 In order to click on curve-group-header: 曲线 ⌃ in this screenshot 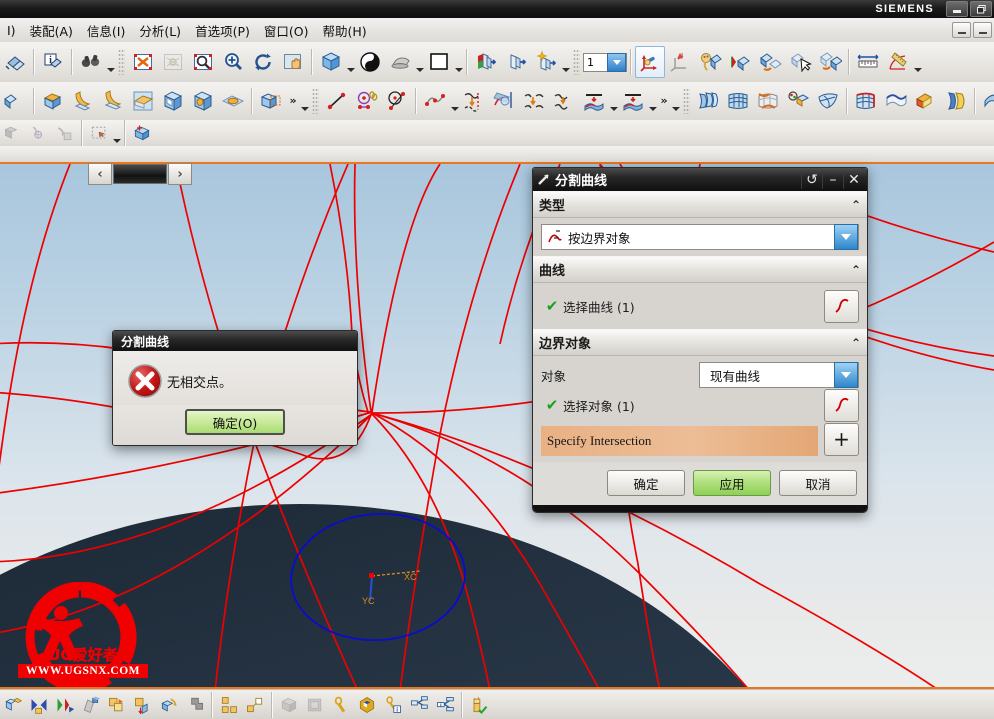, I will do `click(700, 269)`.